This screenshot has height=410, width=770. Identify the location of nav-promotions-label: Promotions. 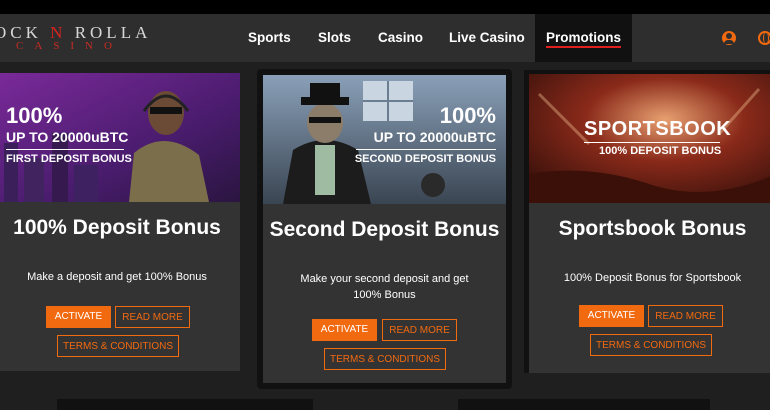
(584, 37).